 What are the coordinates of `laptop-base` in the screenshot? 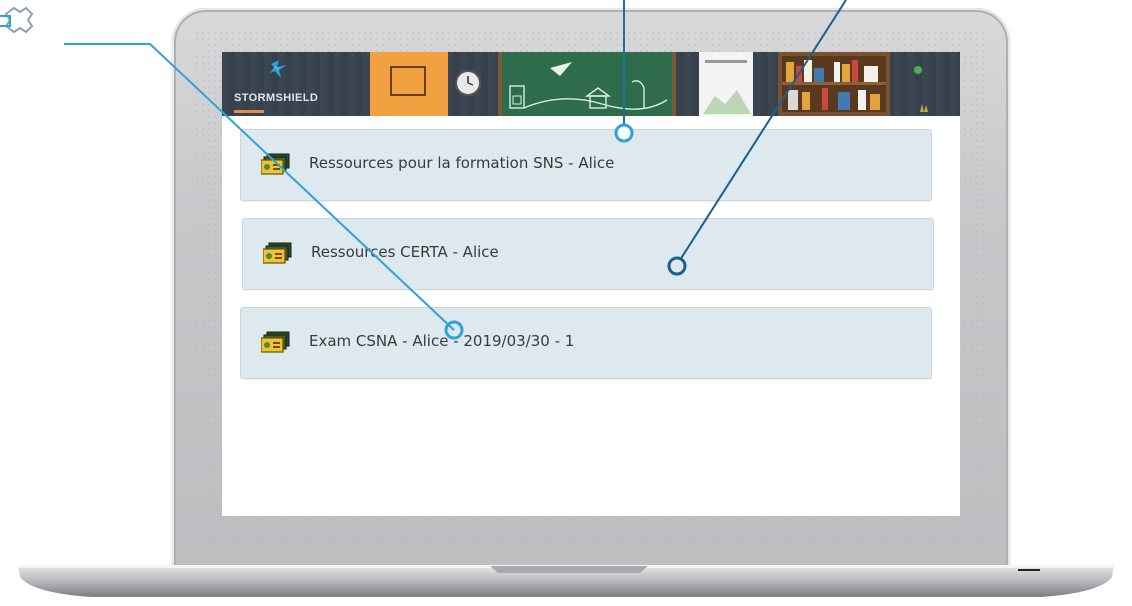 It's located at (566, 581).